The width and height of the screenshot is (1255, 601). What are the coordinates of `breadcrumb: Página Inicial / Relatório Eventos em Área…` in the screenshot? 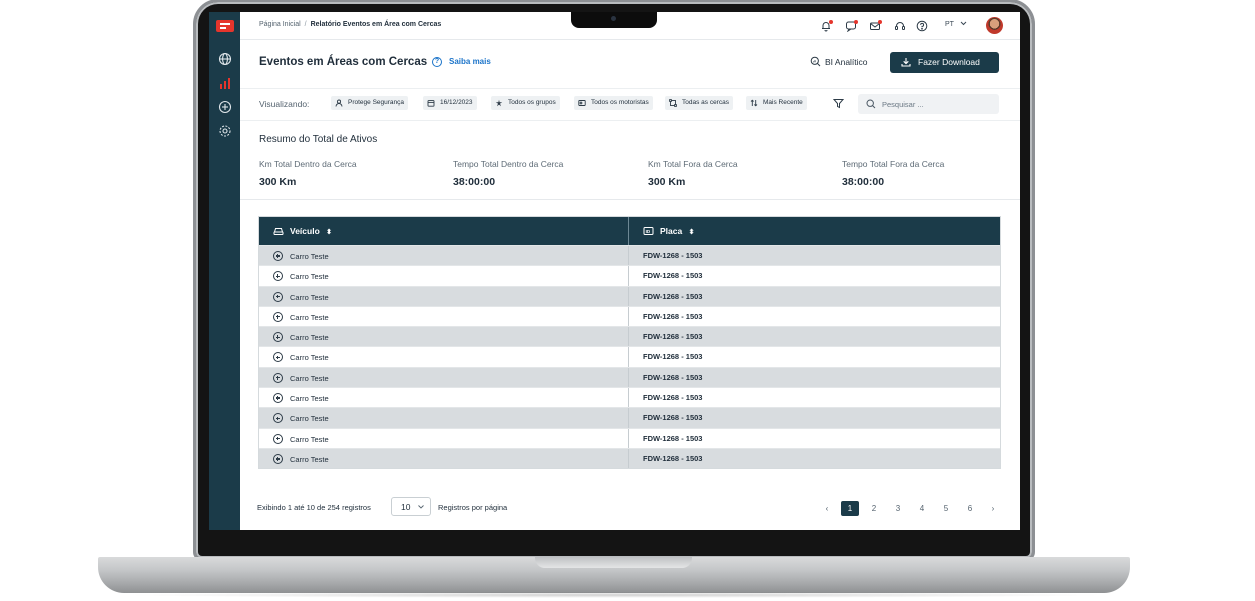 It's located at (350, 24).